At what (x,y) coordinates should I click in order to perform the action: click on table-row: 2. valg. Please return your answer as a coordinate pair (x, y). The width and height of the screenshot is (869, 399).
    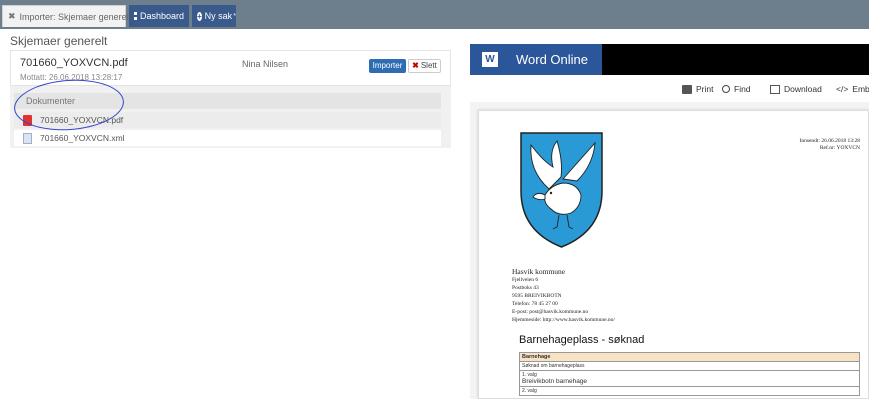
    Looking at the image, I should click on (689, 391).